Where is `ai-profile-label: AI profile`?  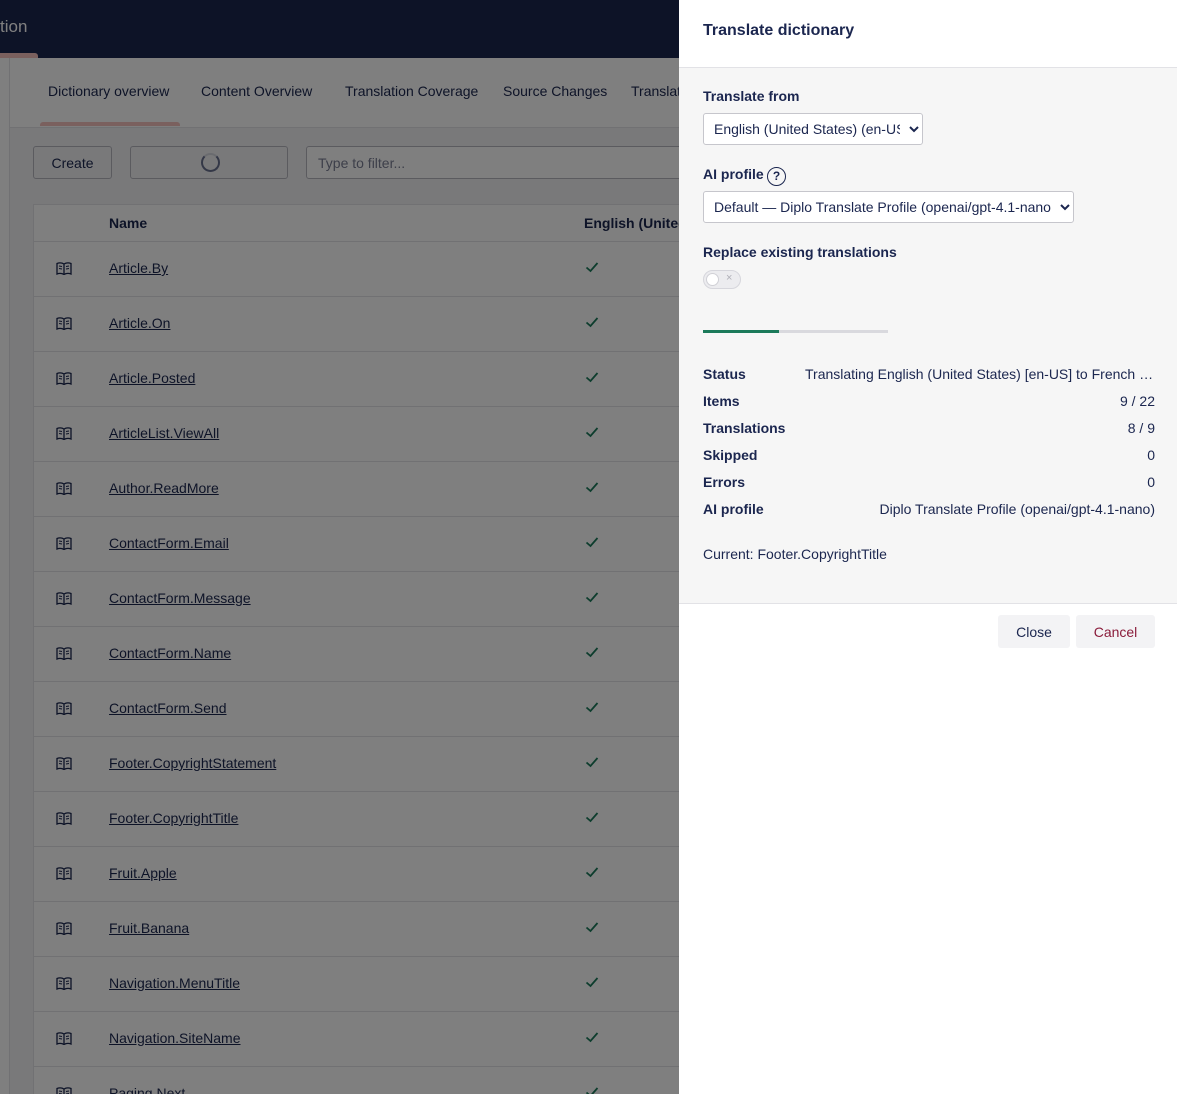
ai-profile-label: AI profile is located at coordinates (733, 174).